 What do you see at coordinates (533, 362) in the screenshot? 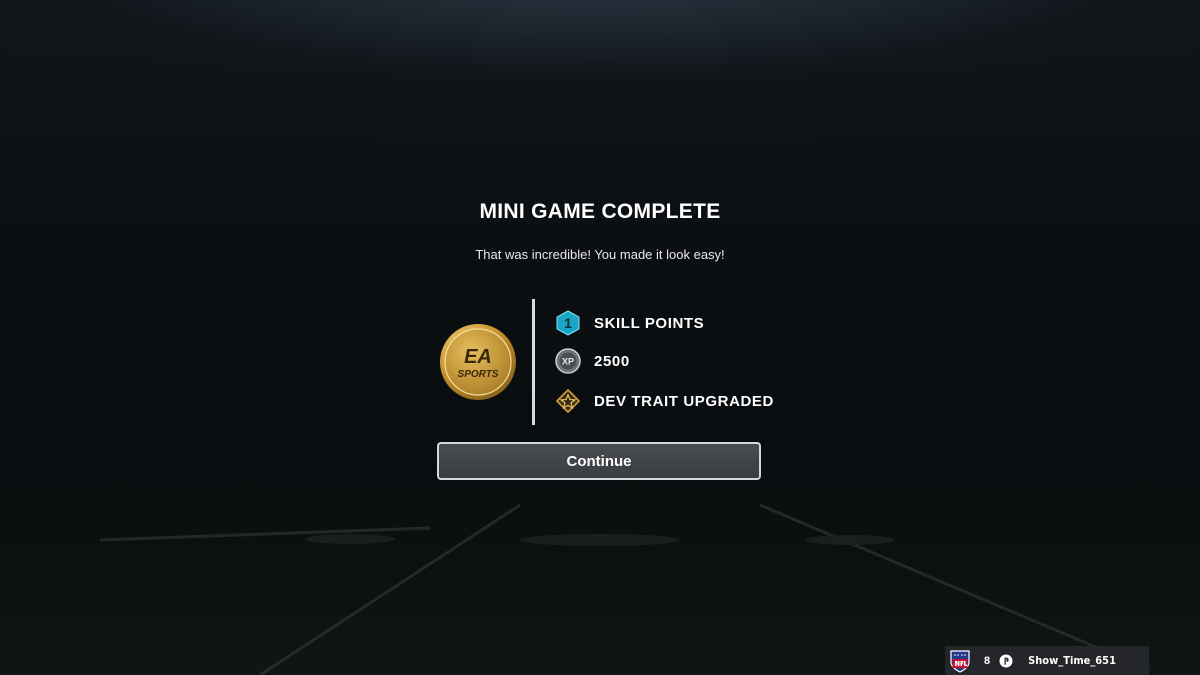
I see `reward-divider` at bounding box center [533, 362].